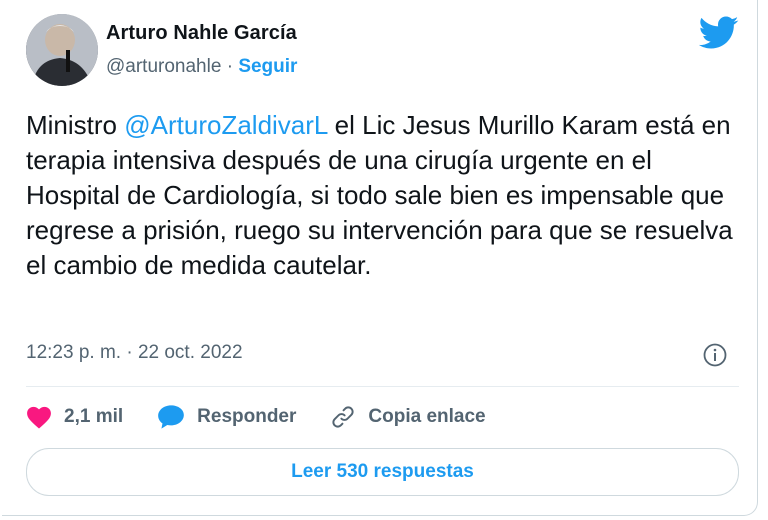 The image size is (768, 520). I want to click on reply-label: Responder, so click(247, 416).